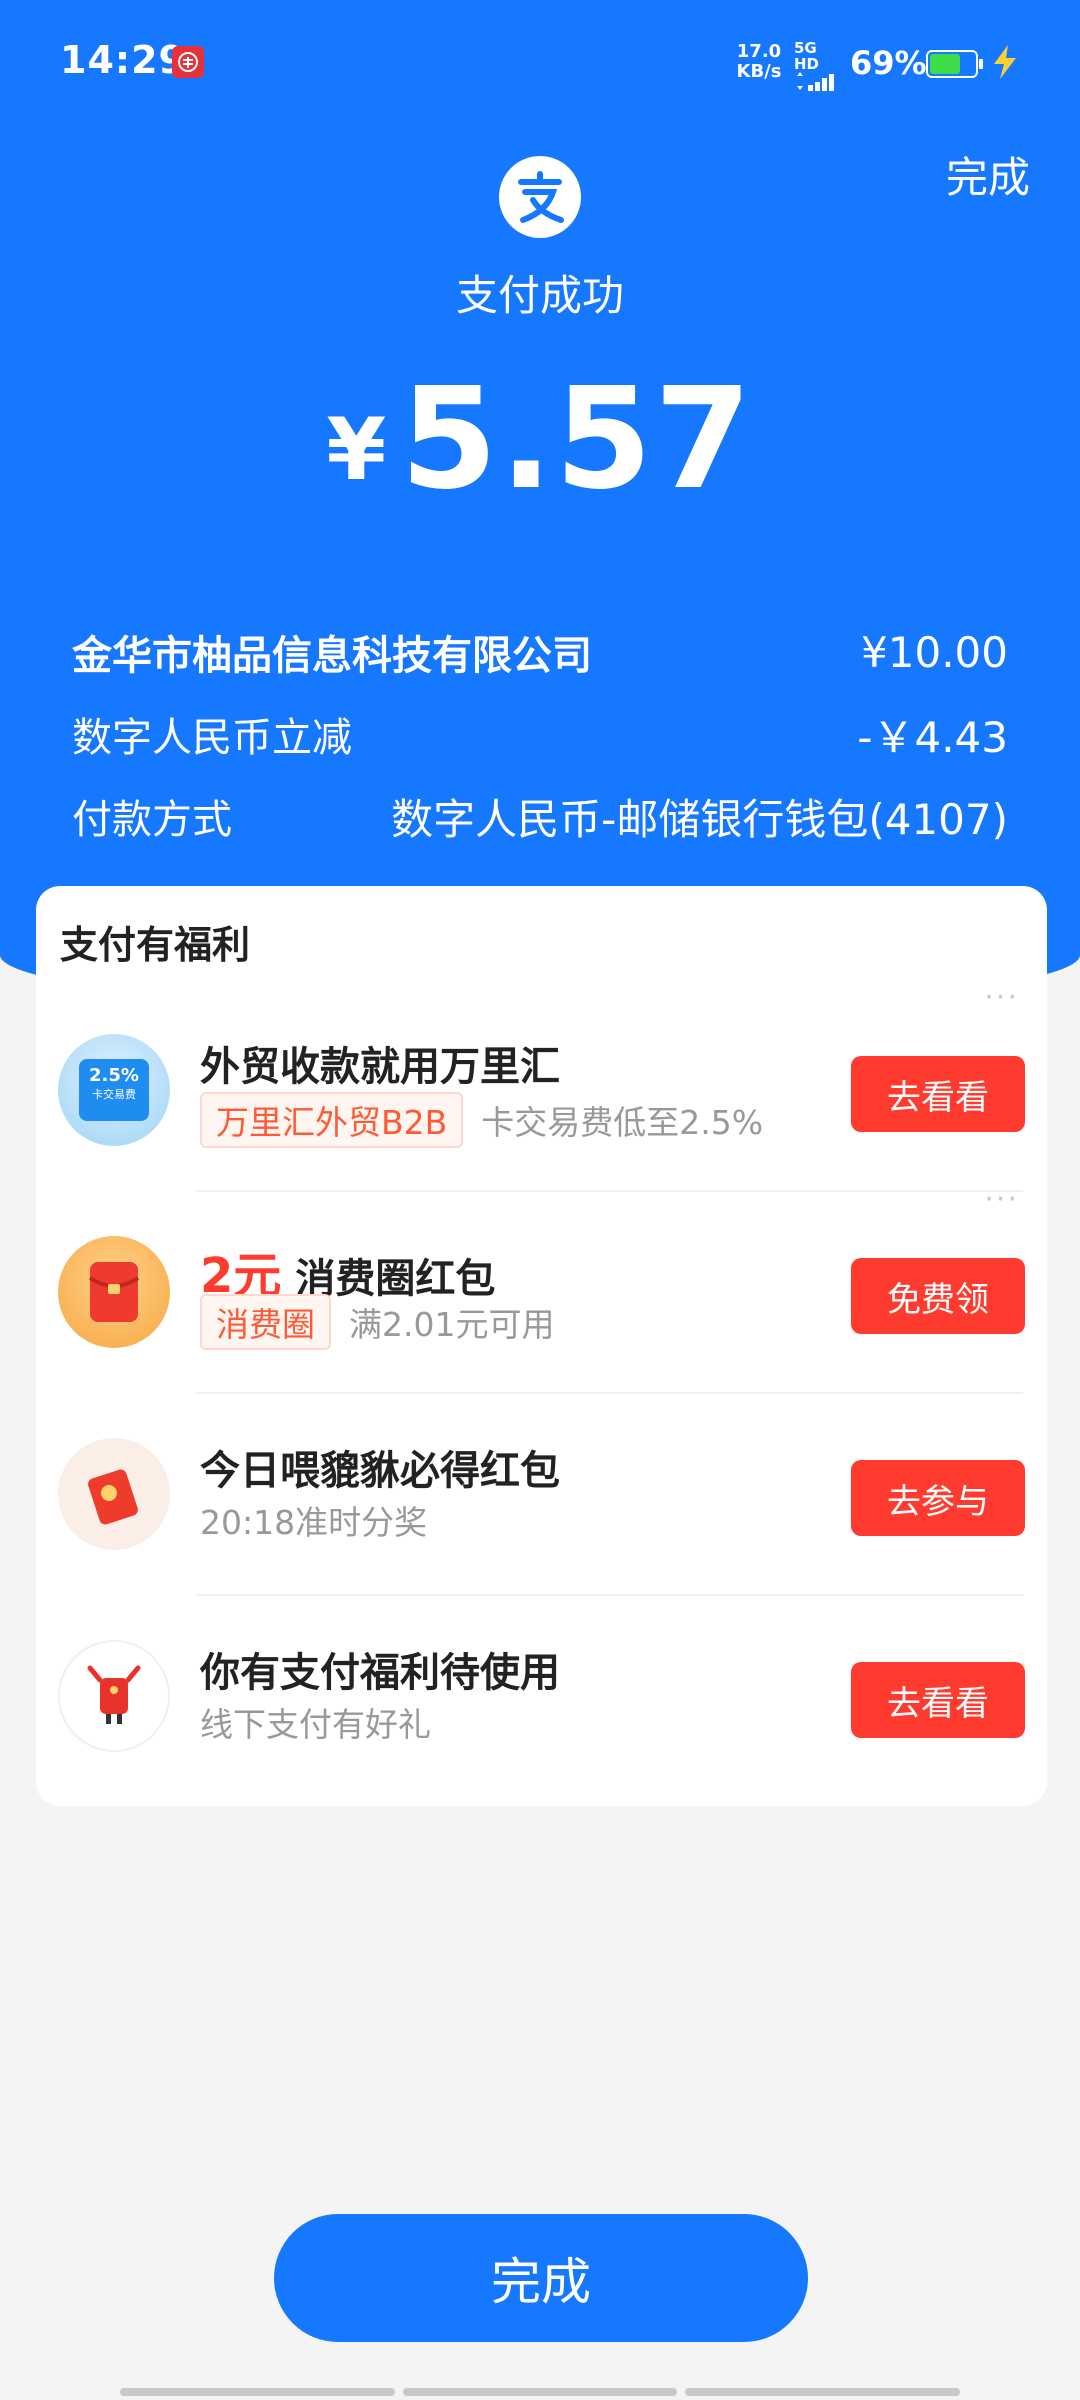  I want to click on status-bar: 14:29 17.0 KB/s 5G HD 69%, so click(540, 60).